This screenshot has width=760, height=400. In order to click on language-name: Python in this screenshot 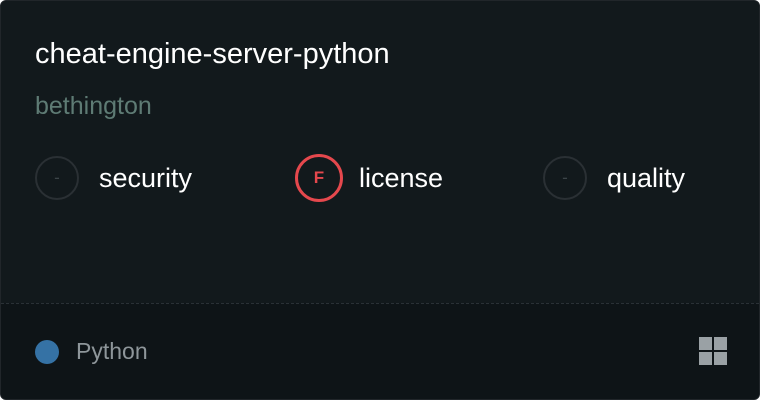, I will do `click(112, 351)`.